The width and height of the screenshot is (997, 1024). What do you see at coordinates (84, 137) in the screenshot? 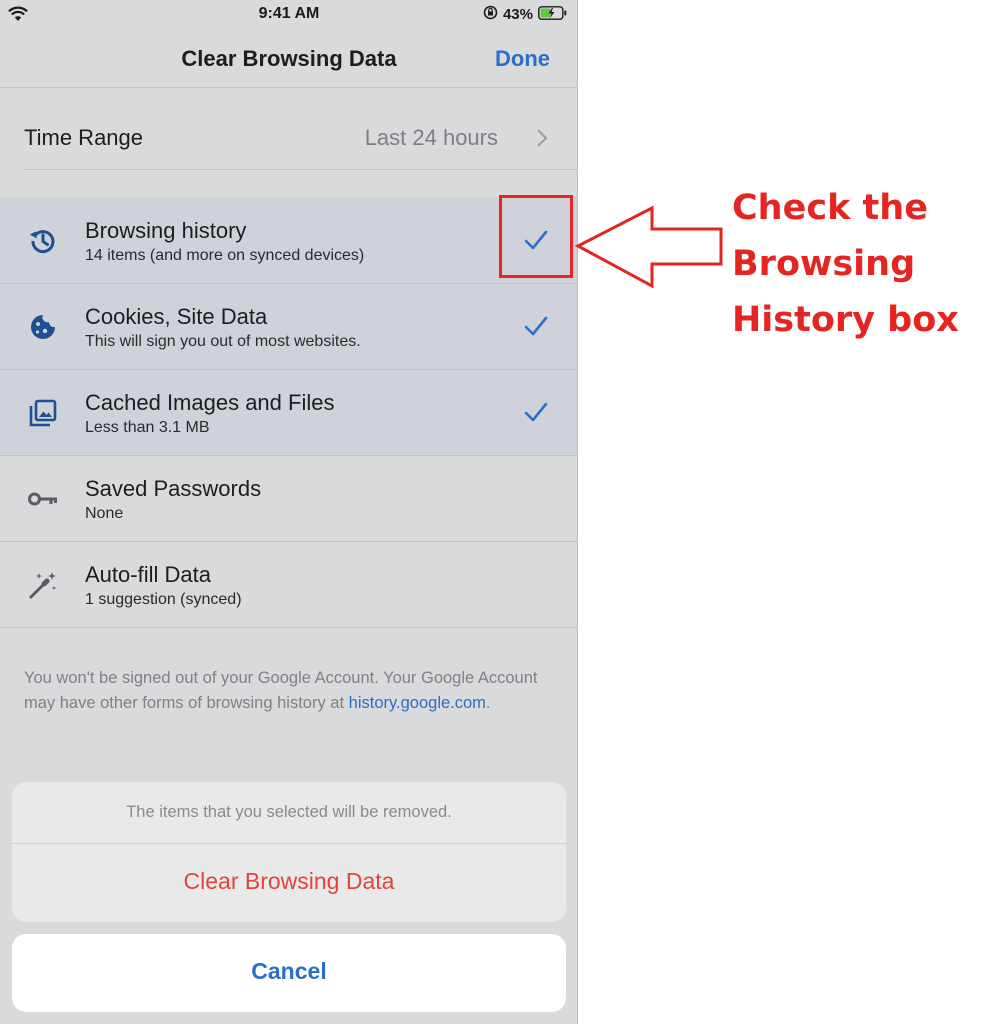
I see `time-range-label: Time Range` at bounding box center [84, 137].